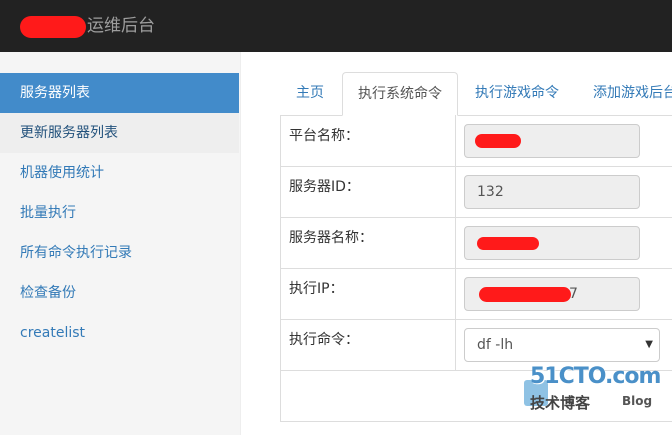 This screenshot has width=672, height=435. I want to click on form-row-exec-ip: 执行IP： 7, so click(476, 294).